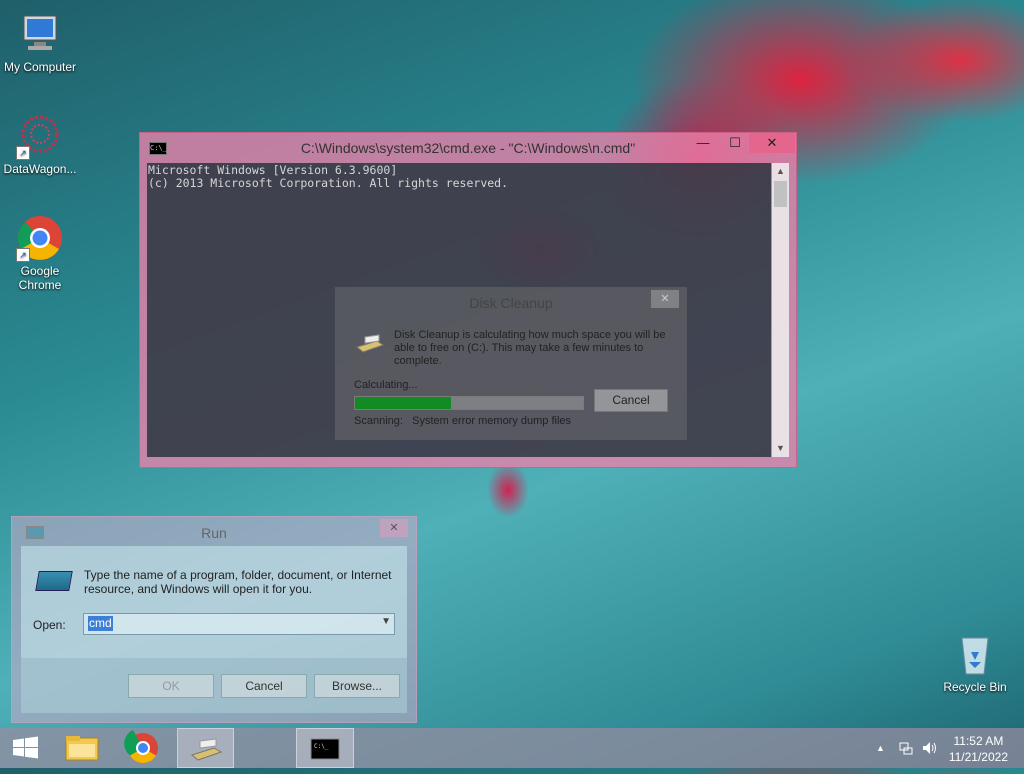  I want to click on progress-bar, so click(469, 403).